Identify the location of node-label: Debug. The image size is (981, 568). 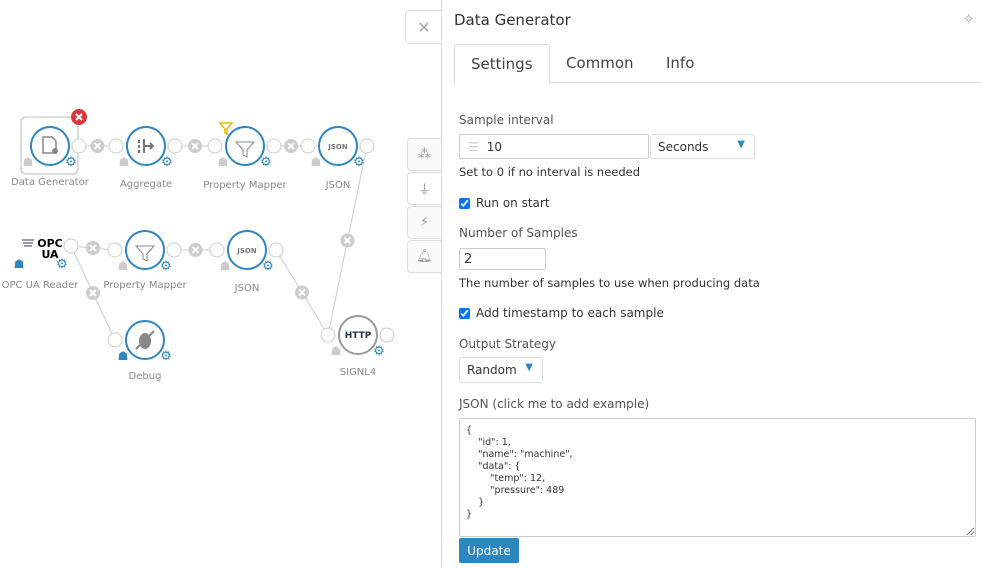
(145, 376).